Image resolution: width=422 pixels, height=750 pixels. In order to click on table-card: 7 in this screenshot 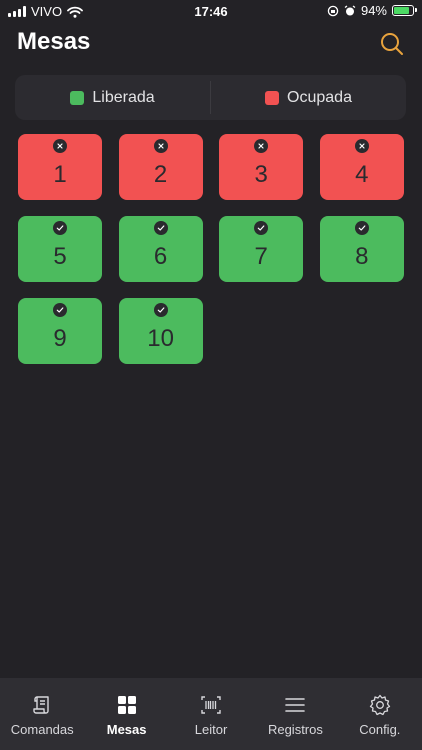, I will do `click(261, 249)`.